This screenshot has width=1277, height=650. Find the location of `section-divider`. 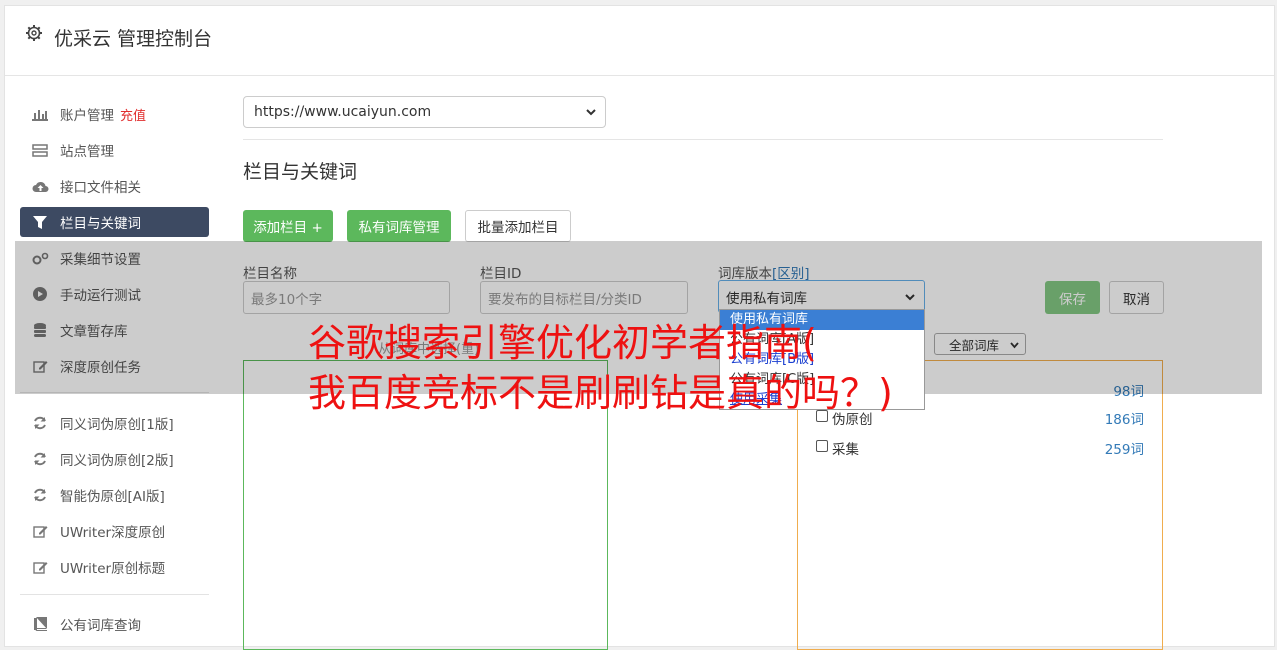

section-divider is located at coordinates (703, 139).